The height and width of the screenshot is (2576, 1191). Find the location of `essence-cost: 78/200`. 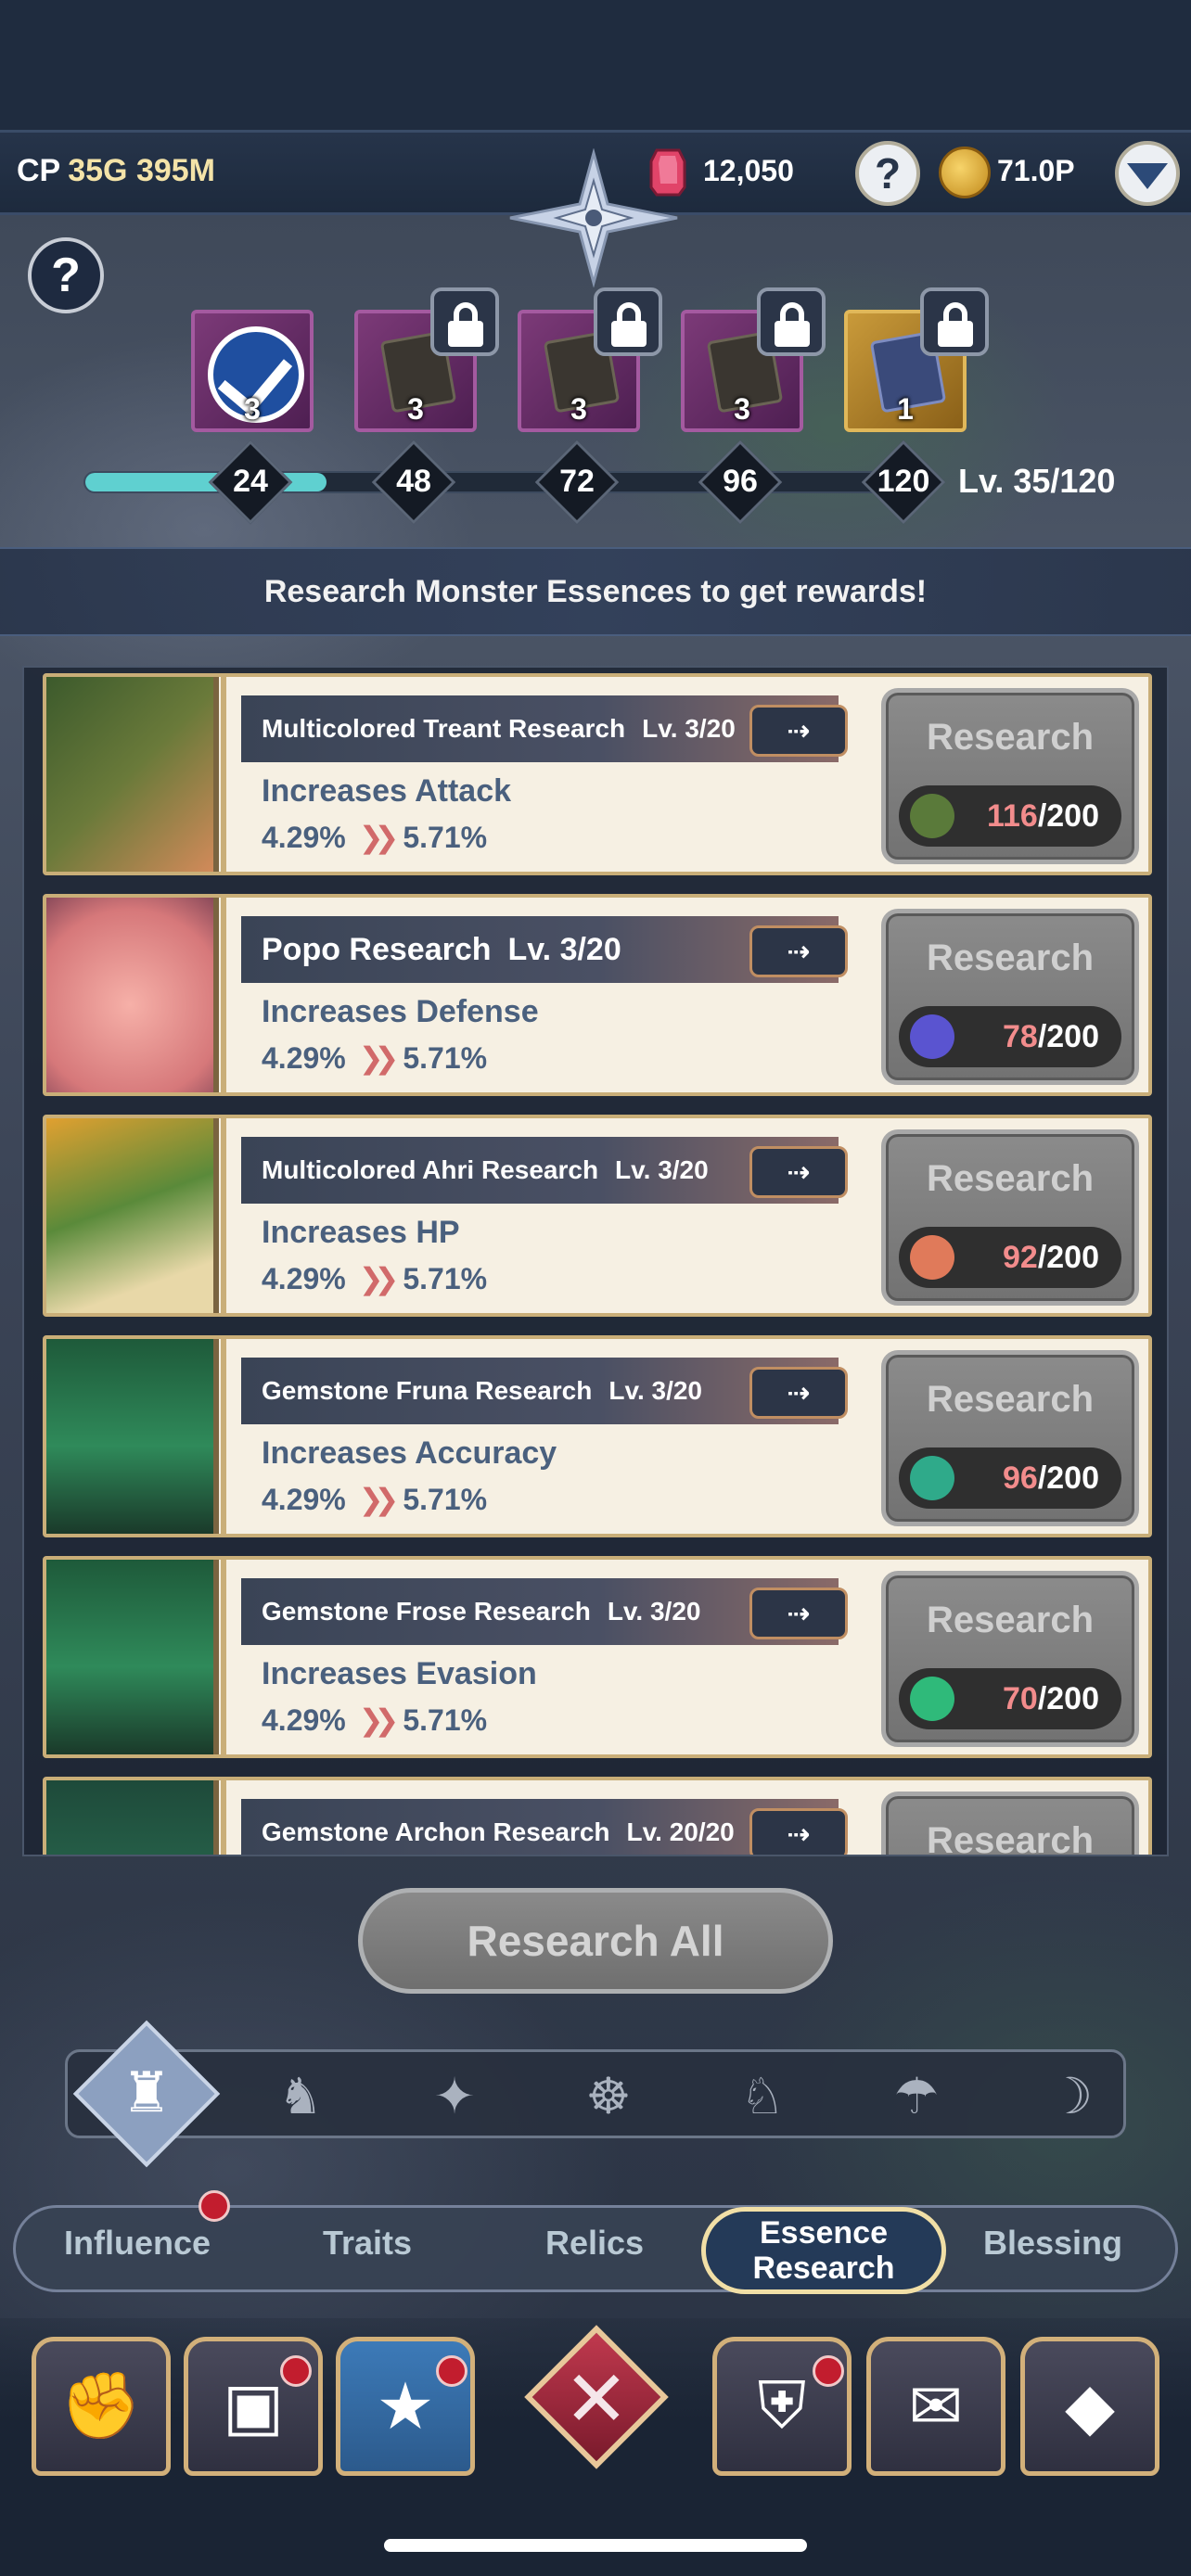

essence-cost: 78/200 is located at coordinates (1010, 1036).